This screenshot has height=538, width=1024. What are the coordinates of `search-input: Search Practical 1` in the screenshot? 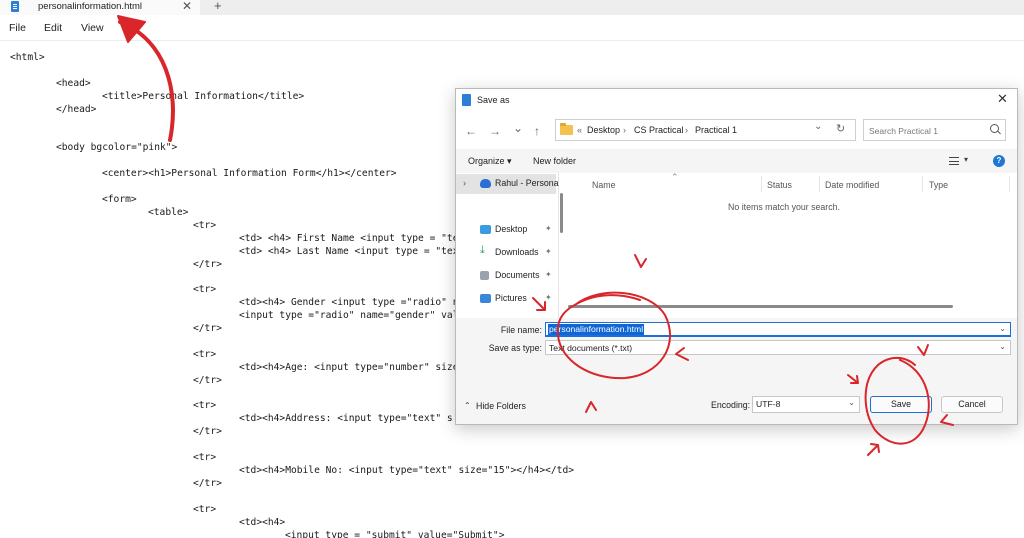 It's located at (934, 130).